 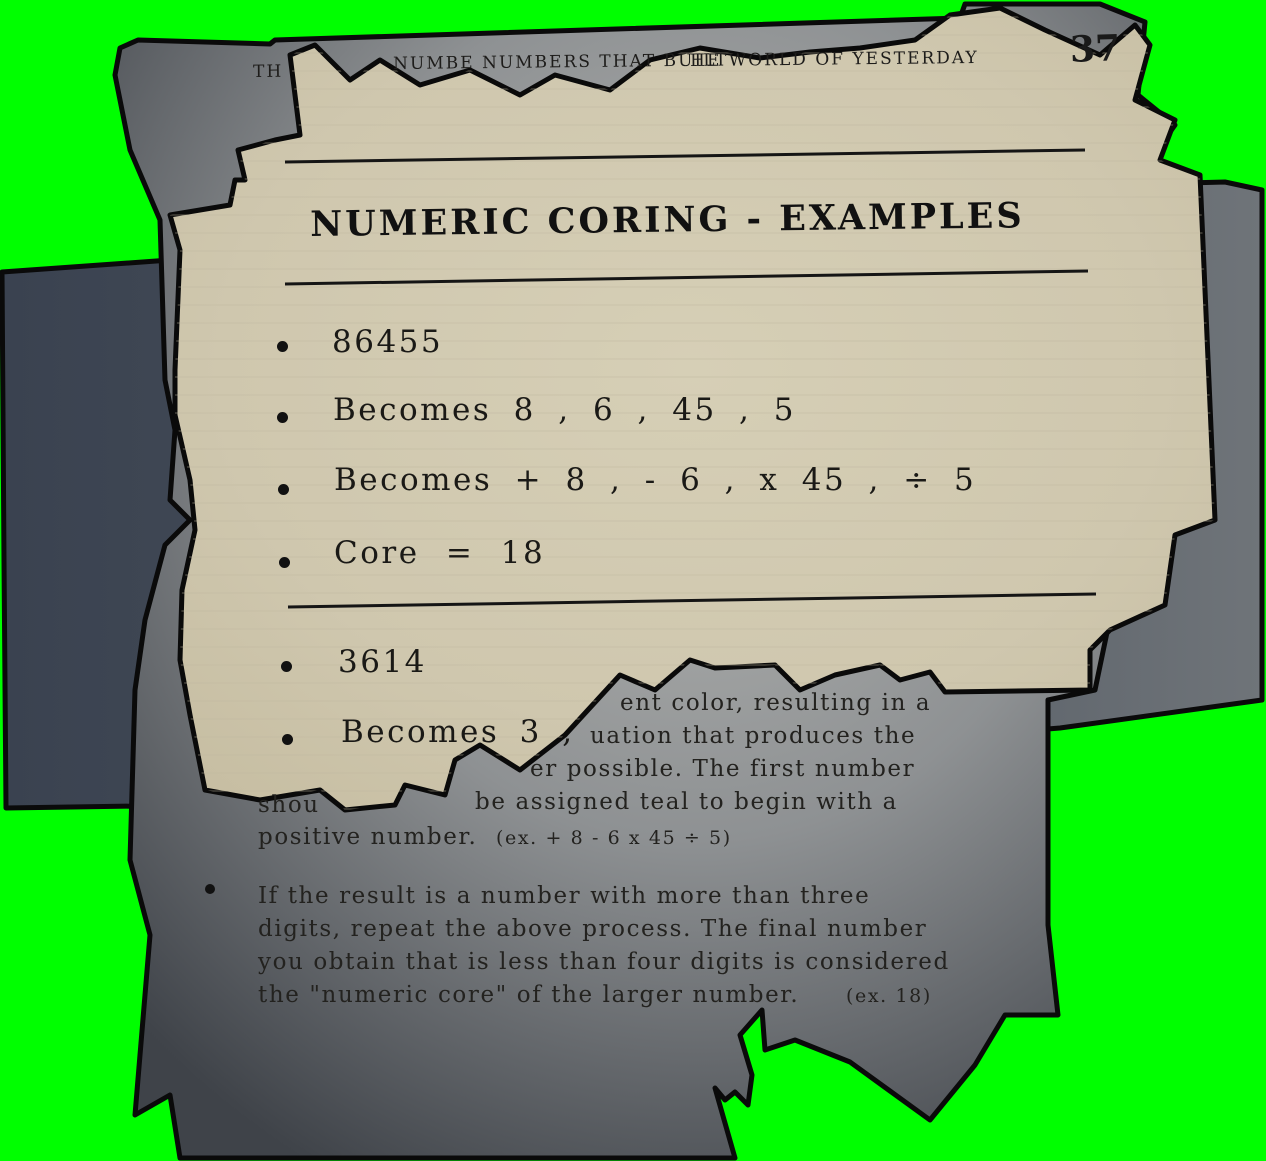 I want to click on page-text-line: the "numeric core" of the larger number., so click(x=529, y=995).